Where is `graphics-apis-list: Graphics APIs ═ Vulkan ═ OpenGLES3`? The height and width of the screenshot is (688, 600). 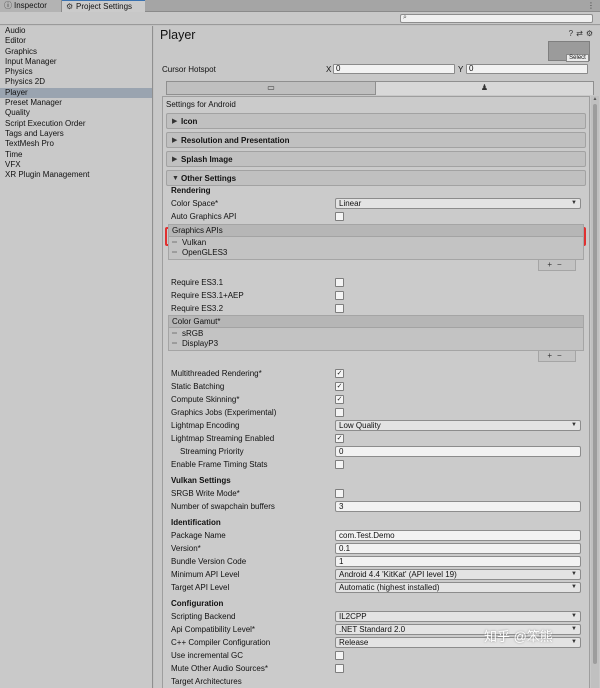
graphics-apis-list: Graphics APIs ═ Vulkan ═ OpenGLES3 is located at coordinates (376, 242).